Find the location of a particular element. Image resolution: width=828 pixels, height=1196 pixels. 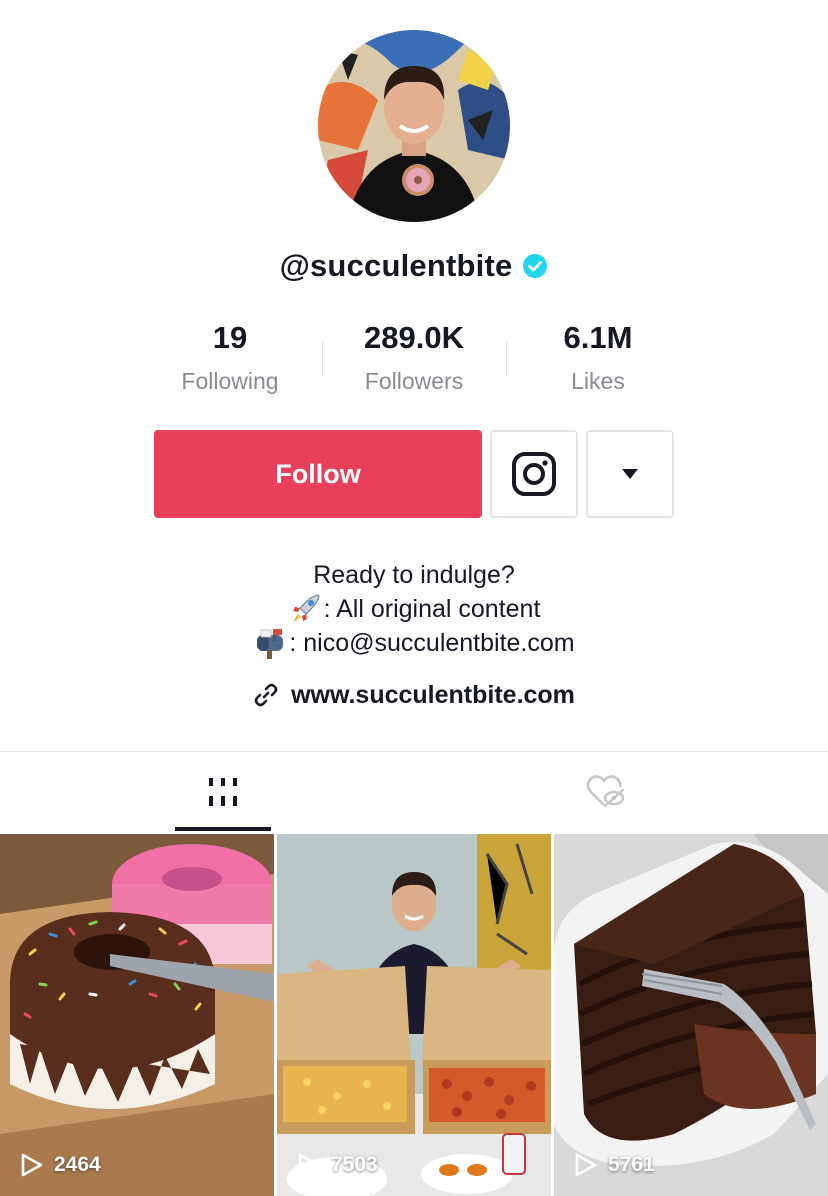

view-count: 5761 is located at coordinates (614, 1165).